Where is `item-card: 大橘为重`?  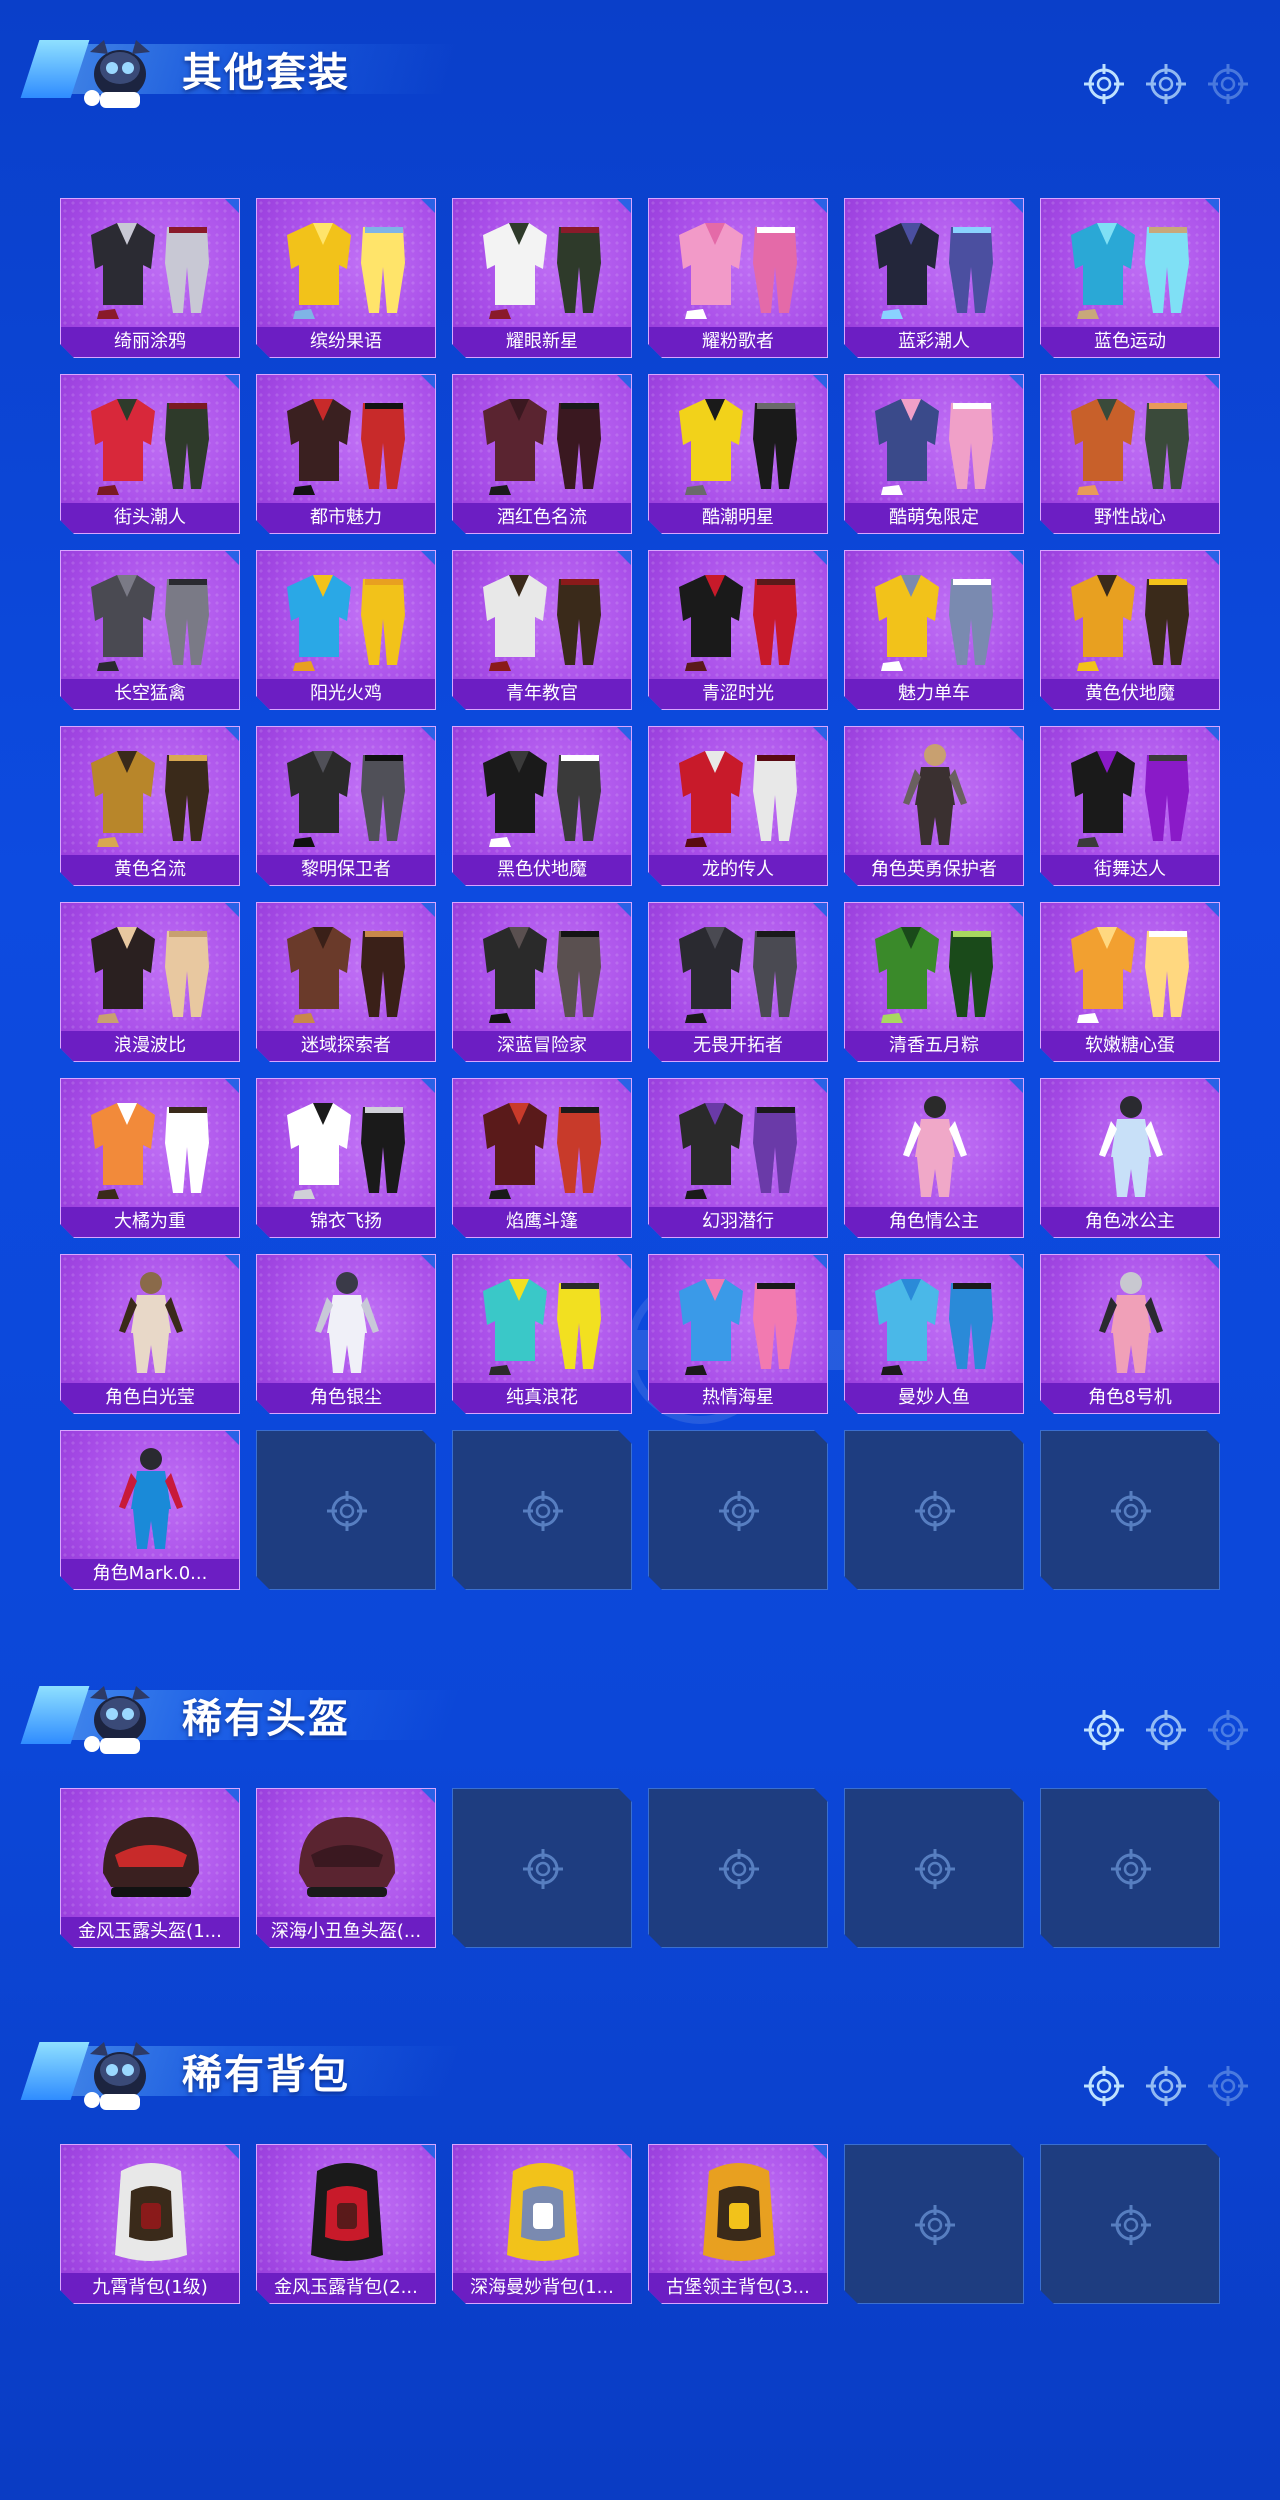 item-card: 大橘为重 is located at coordinates (150, 1158).